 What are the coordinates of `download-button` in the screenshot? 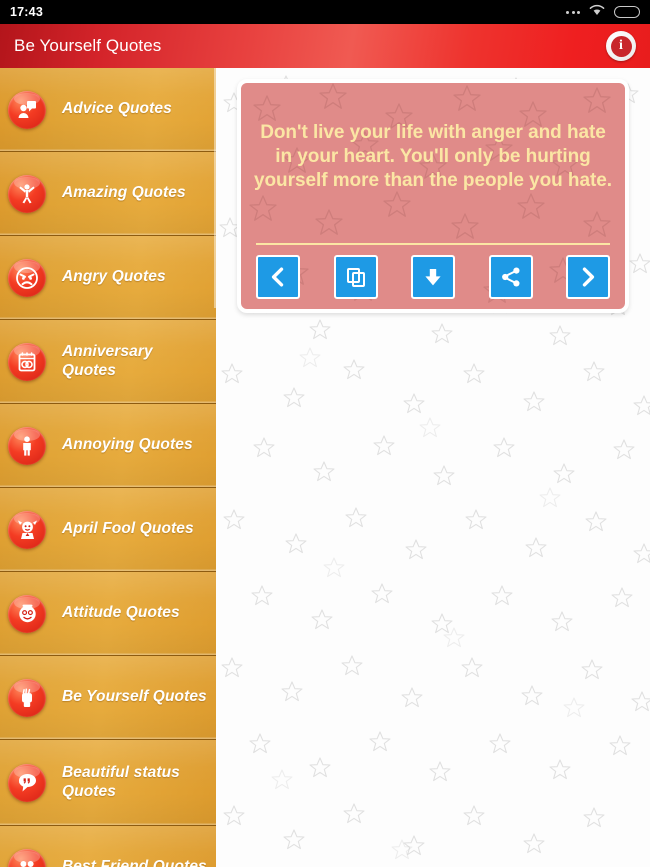 It's located at (433, 277).